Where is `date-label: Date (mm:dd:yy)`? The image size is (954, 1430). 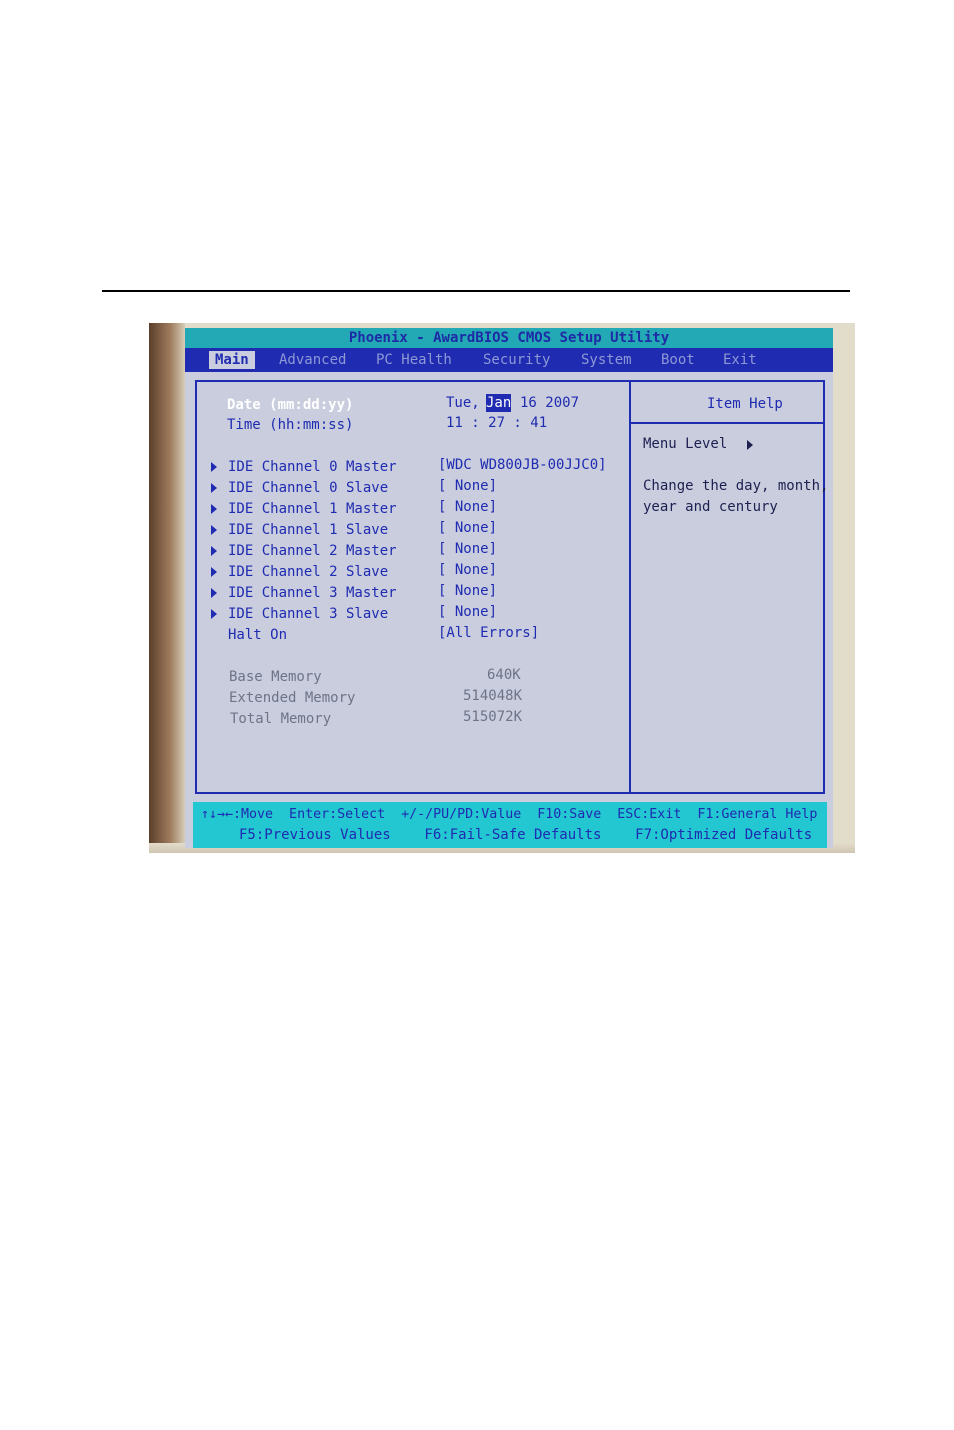
date-label: Date (mm:dd:yy) is located at coordinates (290, 405).